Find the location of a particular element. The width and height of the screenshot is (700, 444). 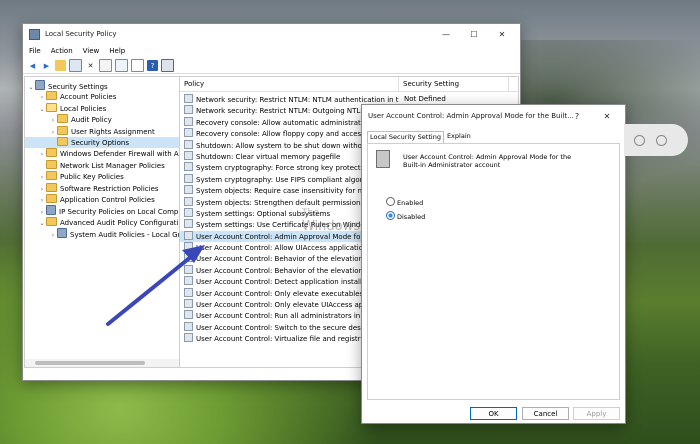

option-enabled: Enabled is located at coordinates (404, 202).